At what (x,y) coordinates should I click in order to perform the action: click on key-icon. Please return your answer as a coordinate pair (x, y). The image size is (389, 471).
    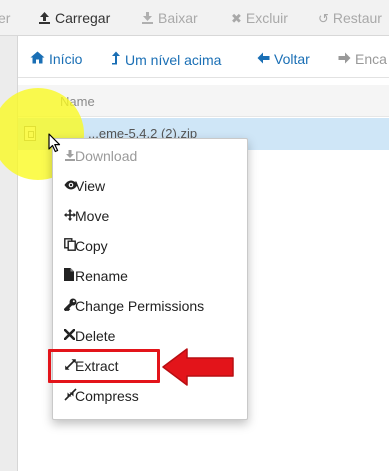
    Looking at the image, I should click on (65, 306).